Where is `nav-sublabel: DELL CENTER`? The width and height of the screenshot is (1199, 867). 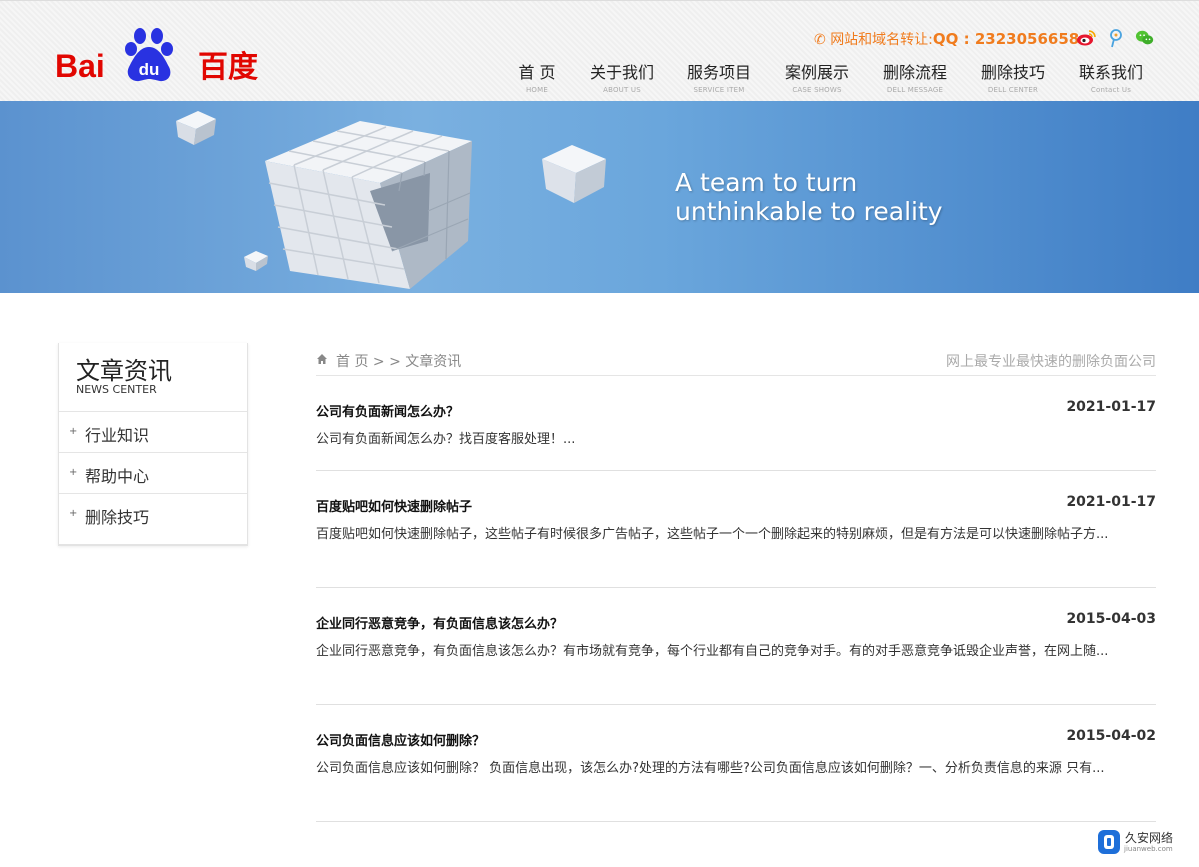 nav-sublabel: DELL CENTER is located at coordinates (1013, 90).